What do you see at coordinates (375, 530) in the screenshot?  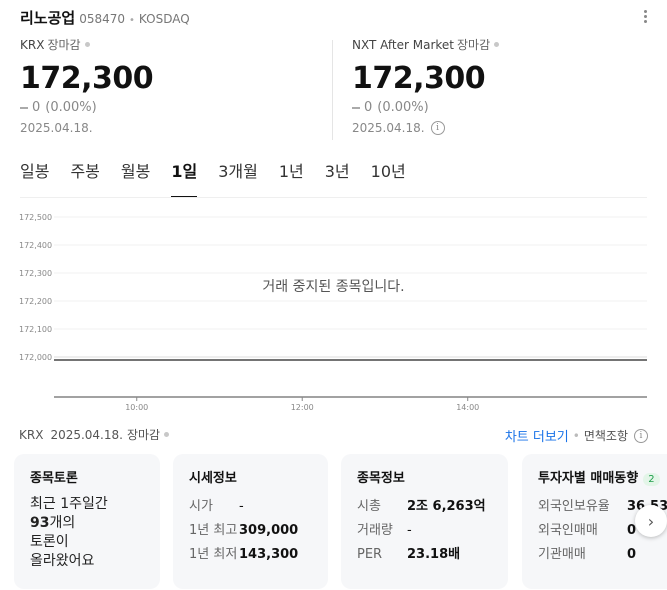 I see `row-label: 거래량` at bounding box center [375, 530].